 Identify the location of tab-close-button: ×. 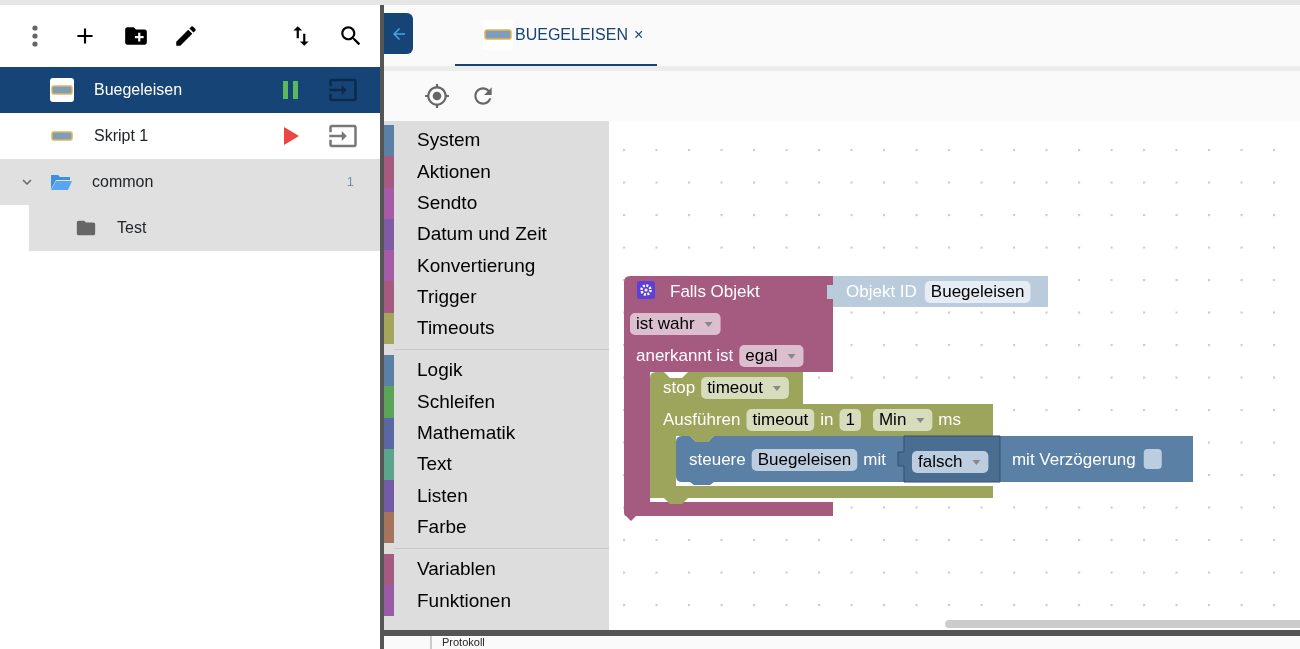
(638, 34).